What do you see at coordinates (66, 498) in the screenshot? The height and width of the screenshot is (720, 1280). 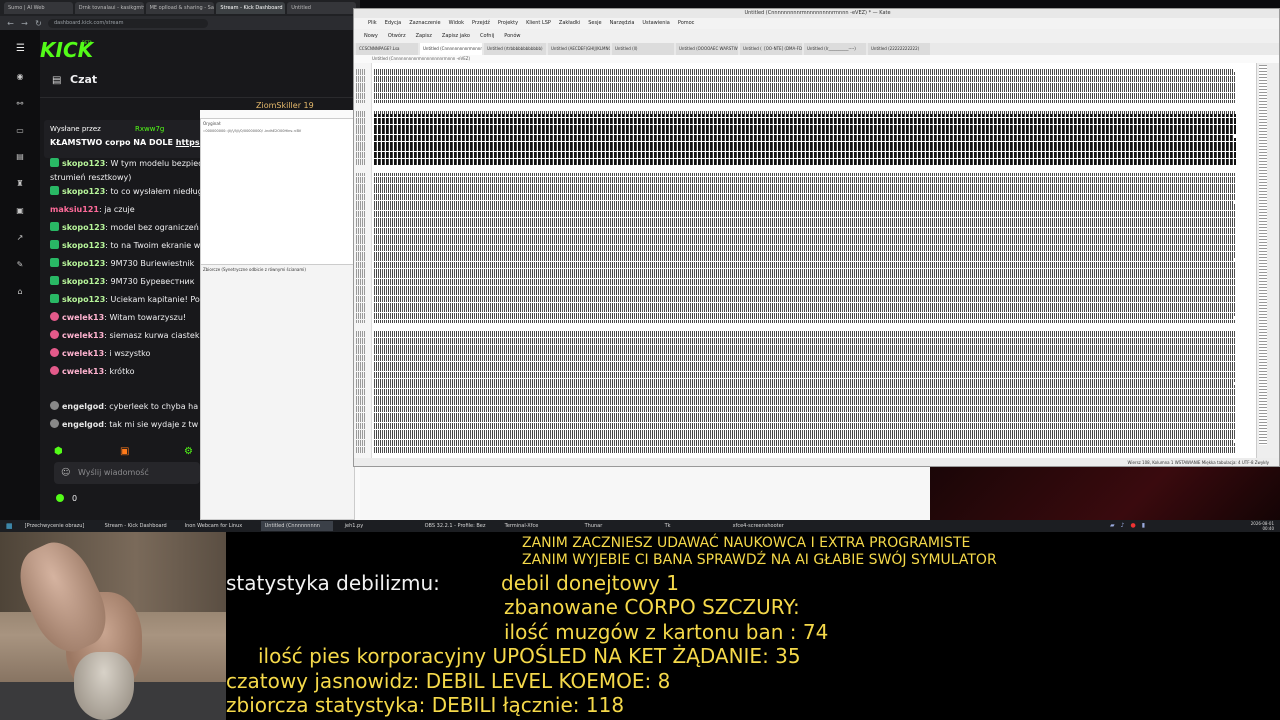 I see `channel-points: 0` at bounding box center [66, 498].